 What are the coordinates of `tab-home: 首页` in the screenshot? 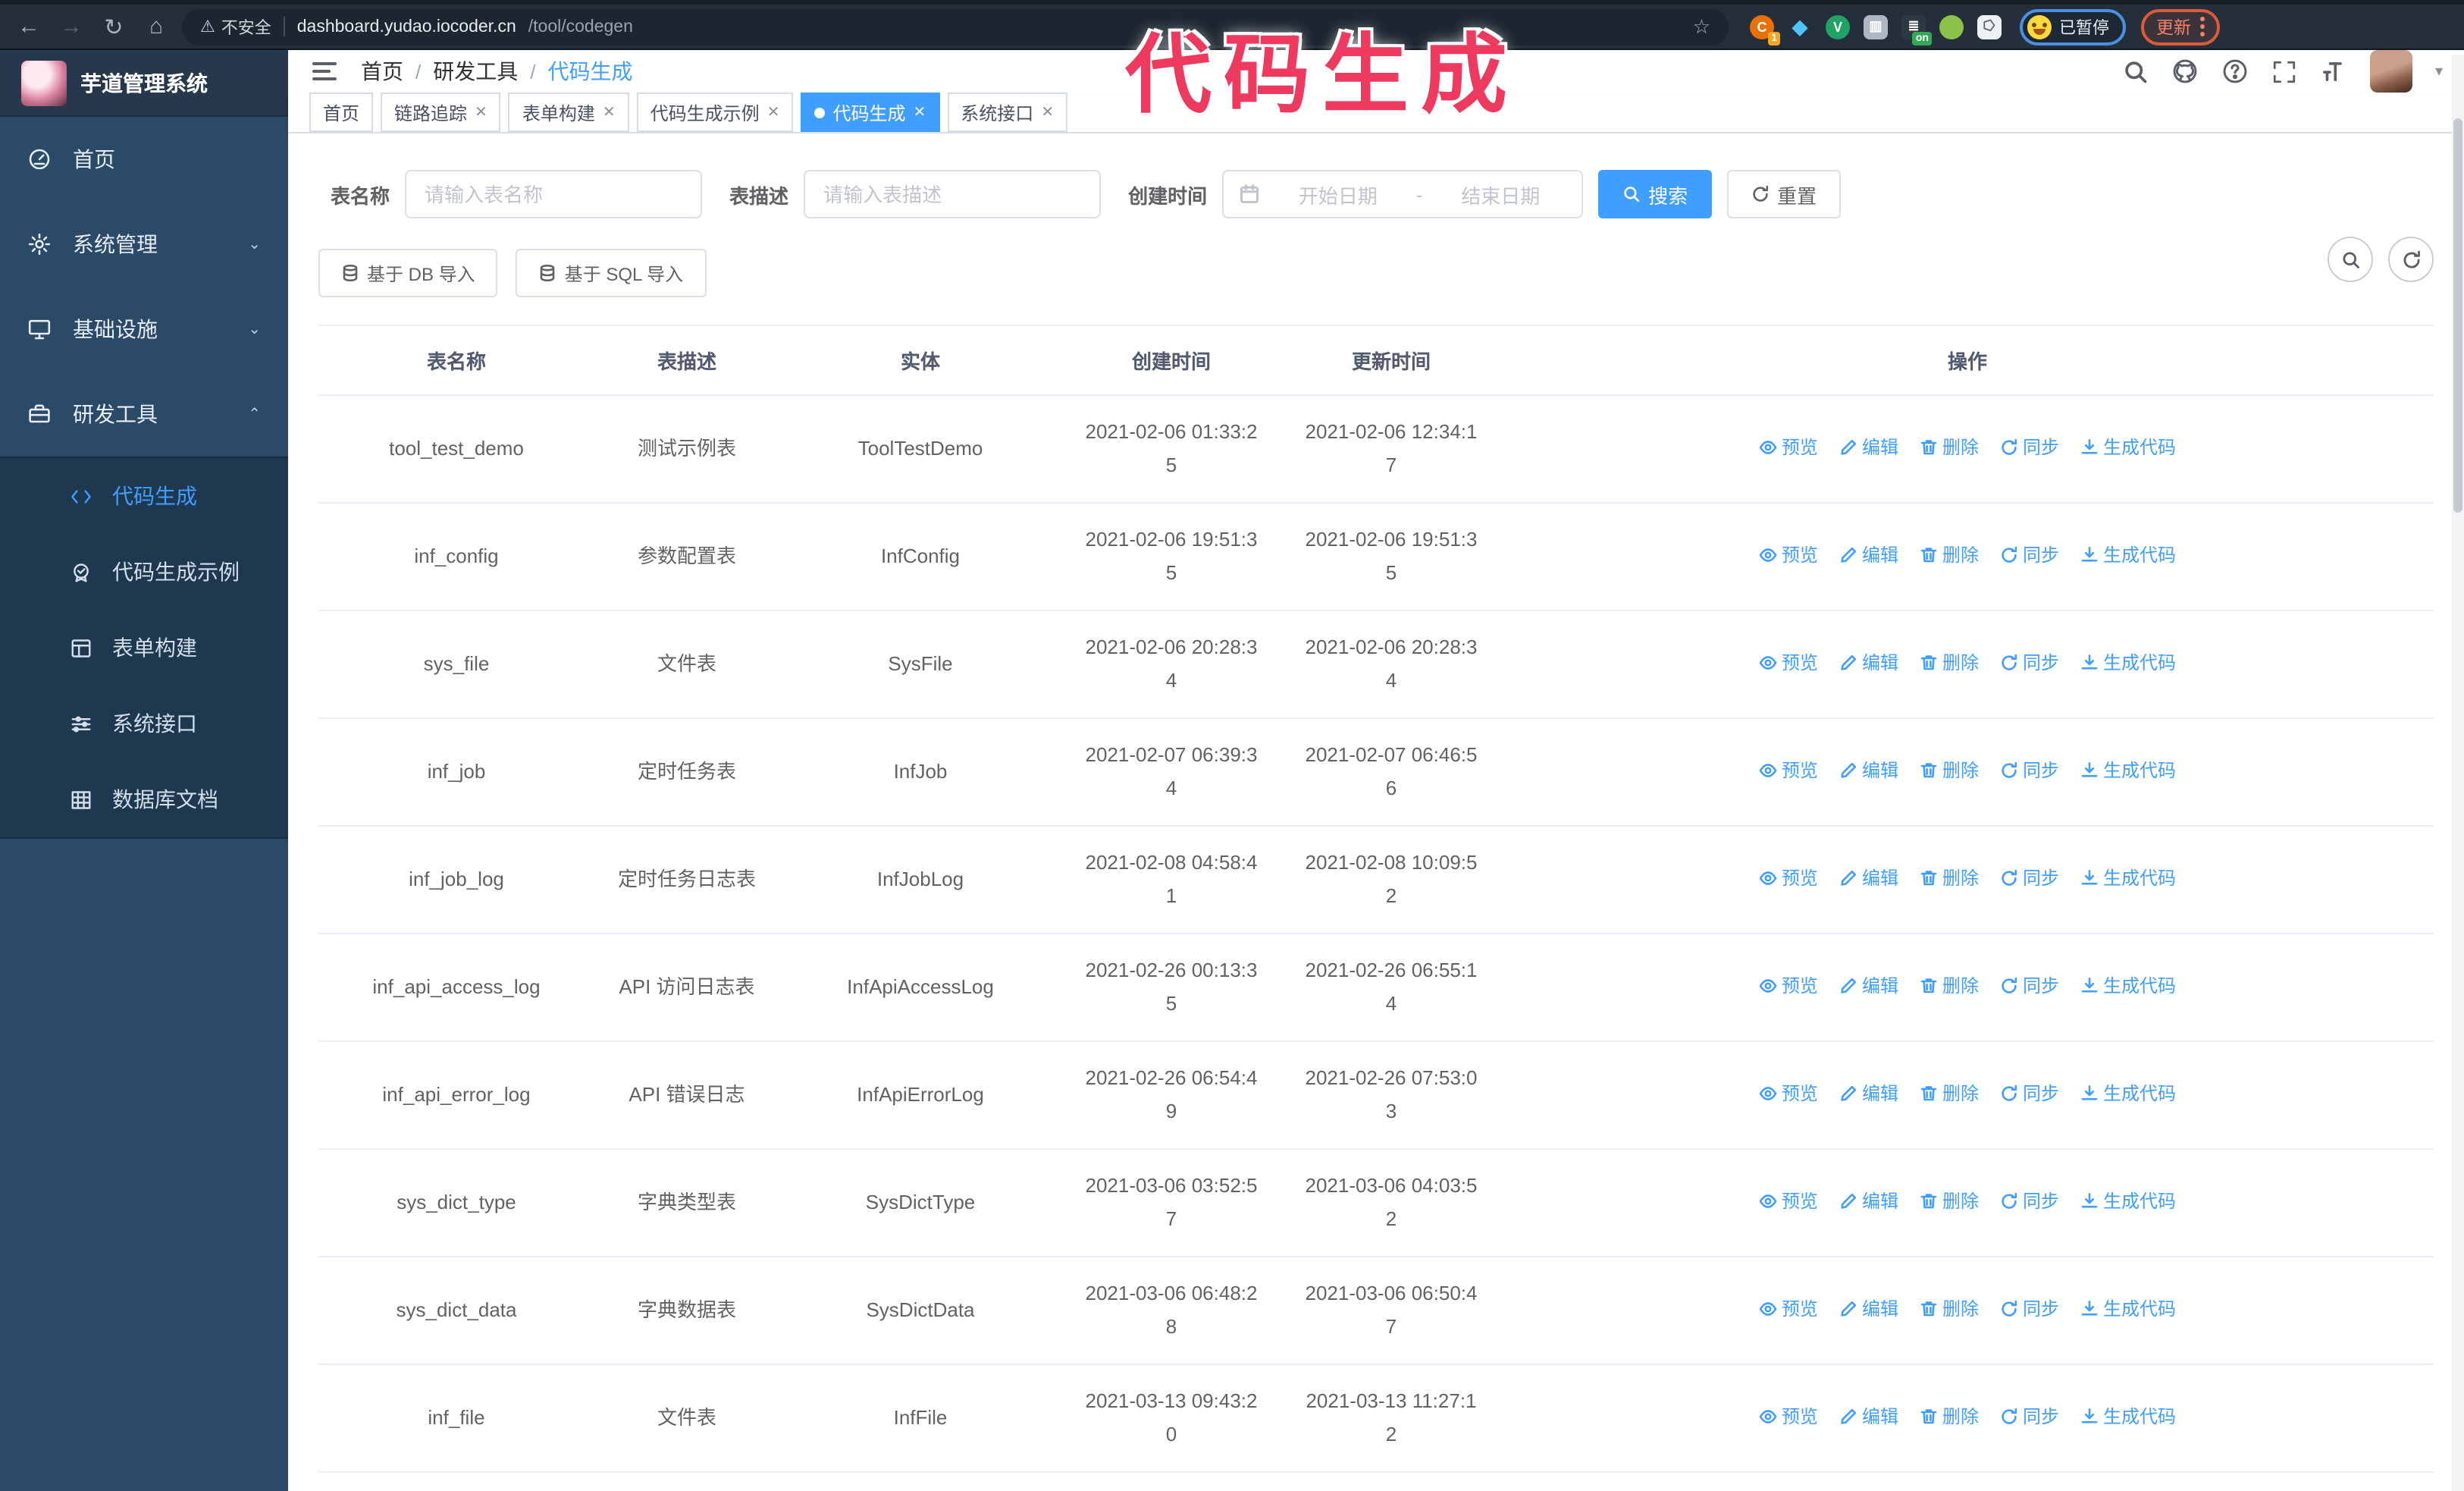 It's located at (341, 112).